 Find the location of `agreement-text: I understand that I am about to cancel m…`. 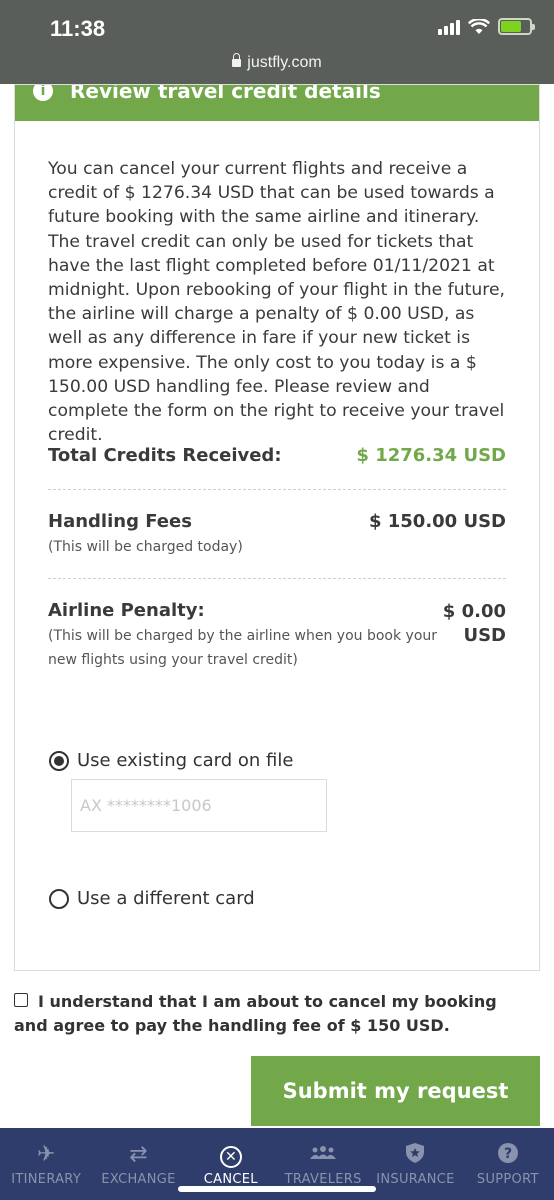

agreement-text: I understand that I am about to cancel m… is located at coordinates (274, 1014).